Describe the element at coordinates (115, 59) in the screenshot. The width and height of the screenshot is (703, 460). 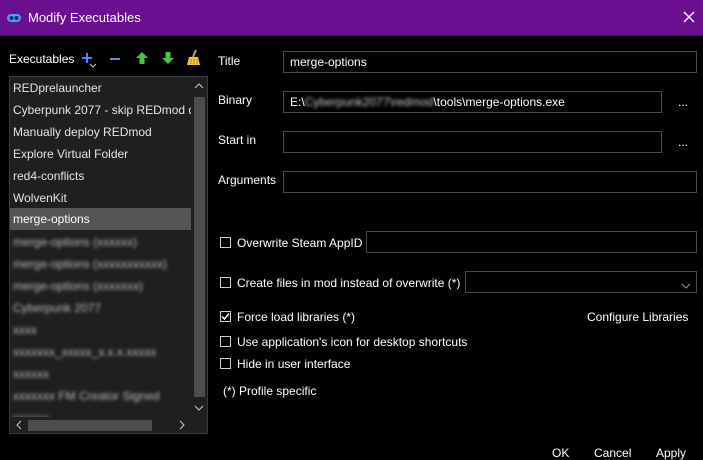
I see `remove-icon` at that location.